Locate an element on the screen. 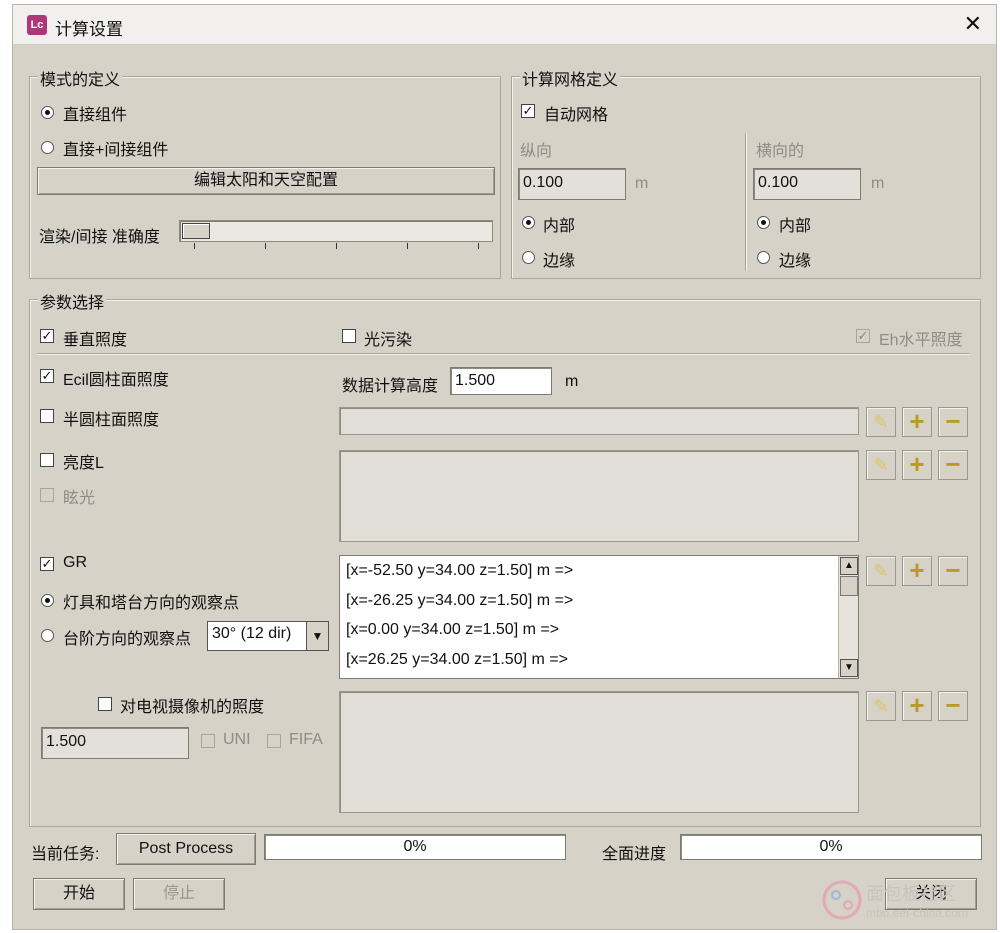  trans-inner-label: 内部 is located at coordinates (795, 226).